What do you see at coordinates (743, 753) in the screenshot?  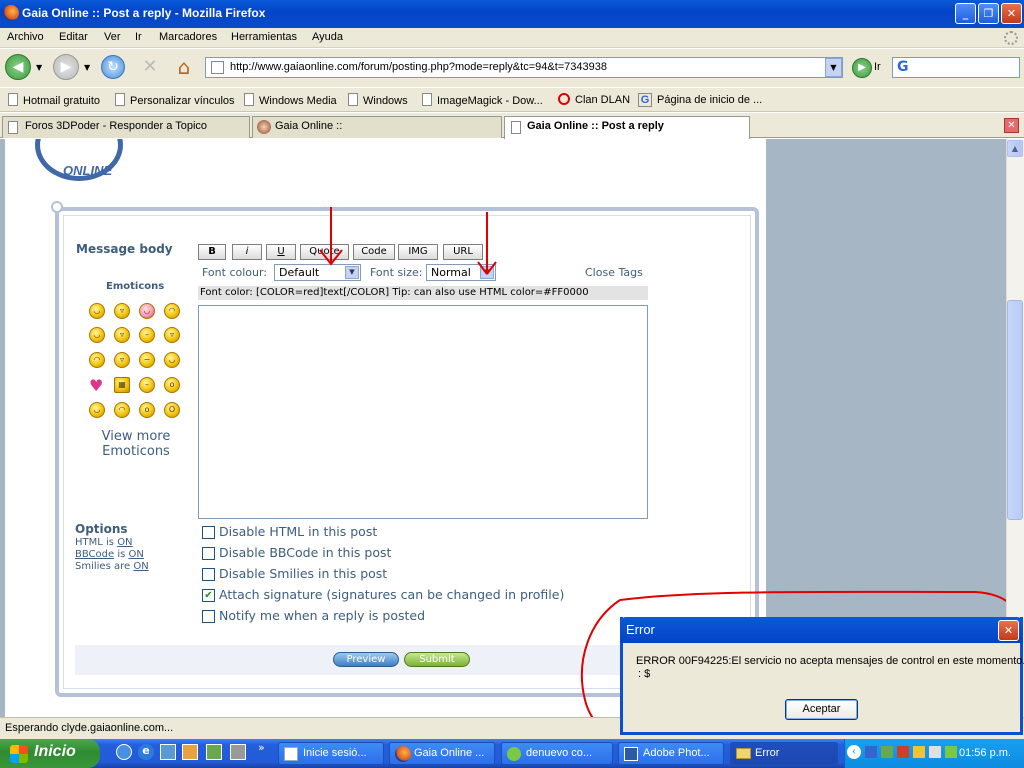 I see `folder-icon` at bounding box center [743, 753].